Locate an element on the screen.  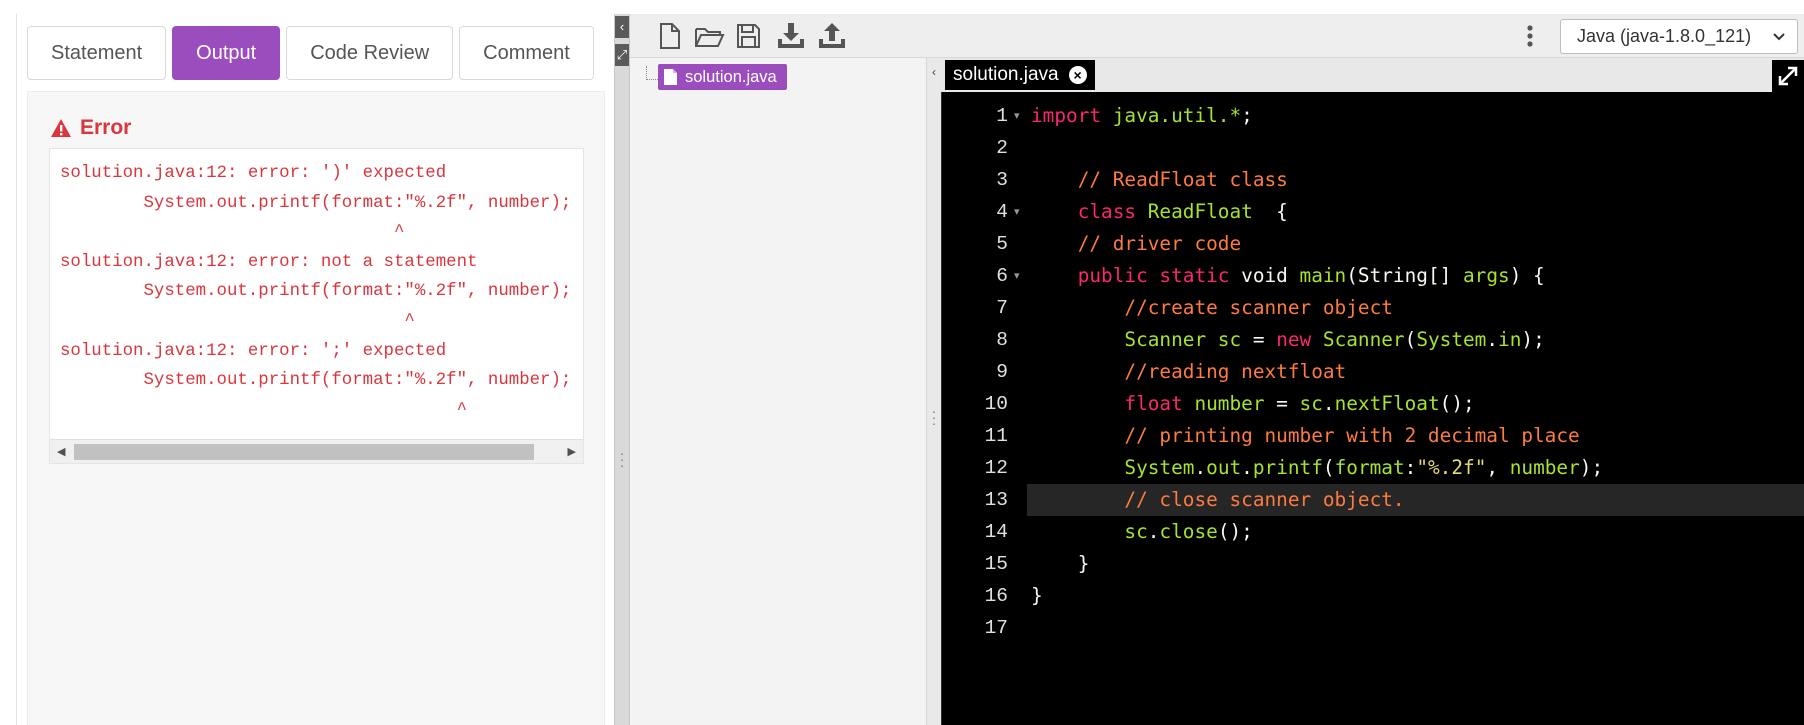
code-text: public static void main(String[] args) { is located at coordinates (1288, 276).